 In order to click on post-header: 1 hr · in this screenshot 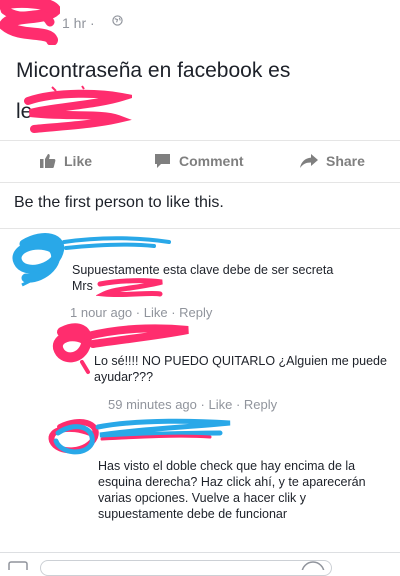, I will do `click(200, 22)`.